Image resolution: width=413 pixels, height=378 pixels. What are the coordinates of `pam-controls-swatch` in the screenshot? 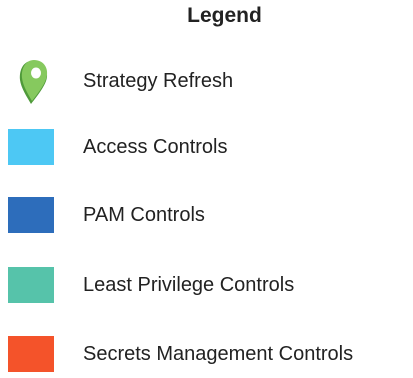 It's located at (31, 215).